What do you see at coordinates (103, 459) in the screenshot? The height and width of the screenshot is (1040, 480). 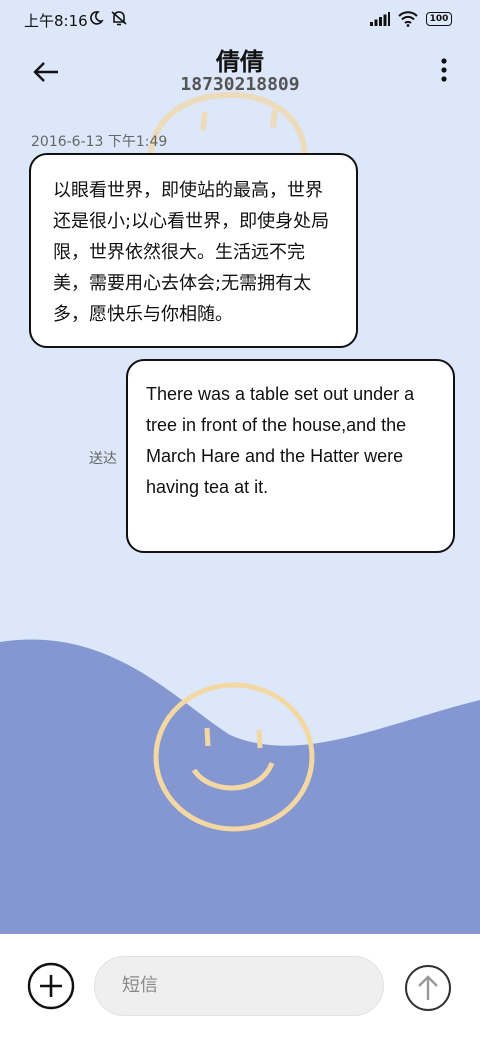 I see `delivery-status: 送达` at bounding box center [103, 459].